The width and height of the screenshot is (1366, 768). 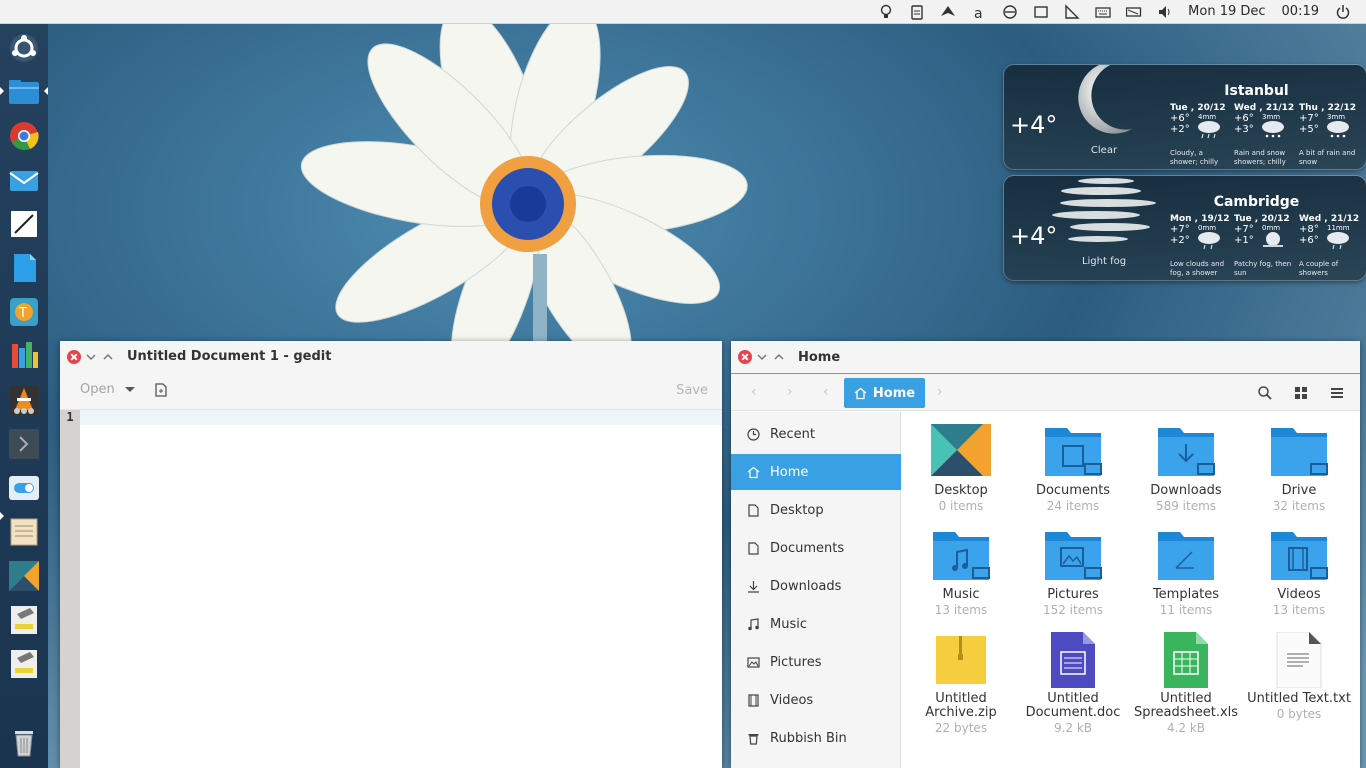 I want to click on sidebar-item-pictures: Pictures, so click(x=816, y=662).